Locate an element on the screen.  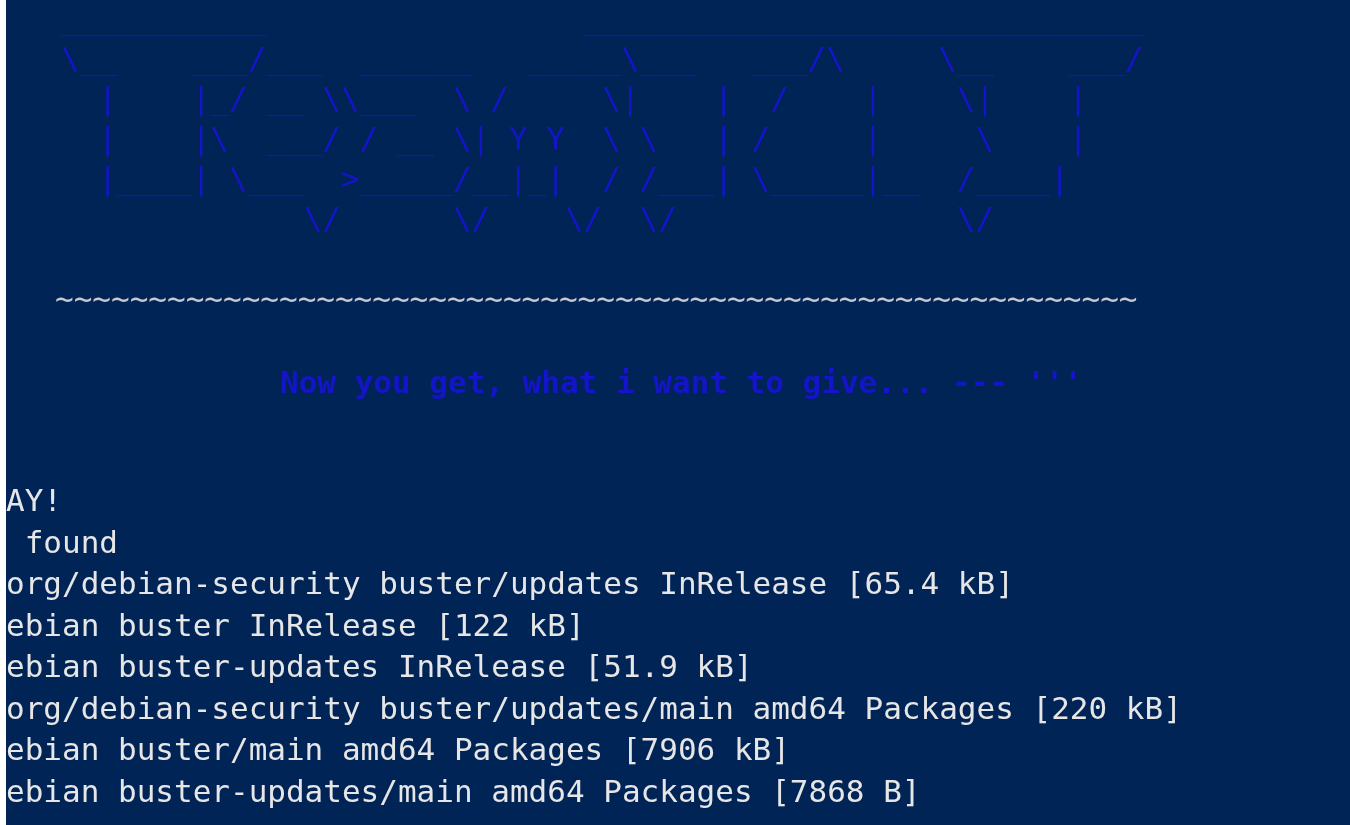
terminal-output-line: found is located at coordinates (70, 542).